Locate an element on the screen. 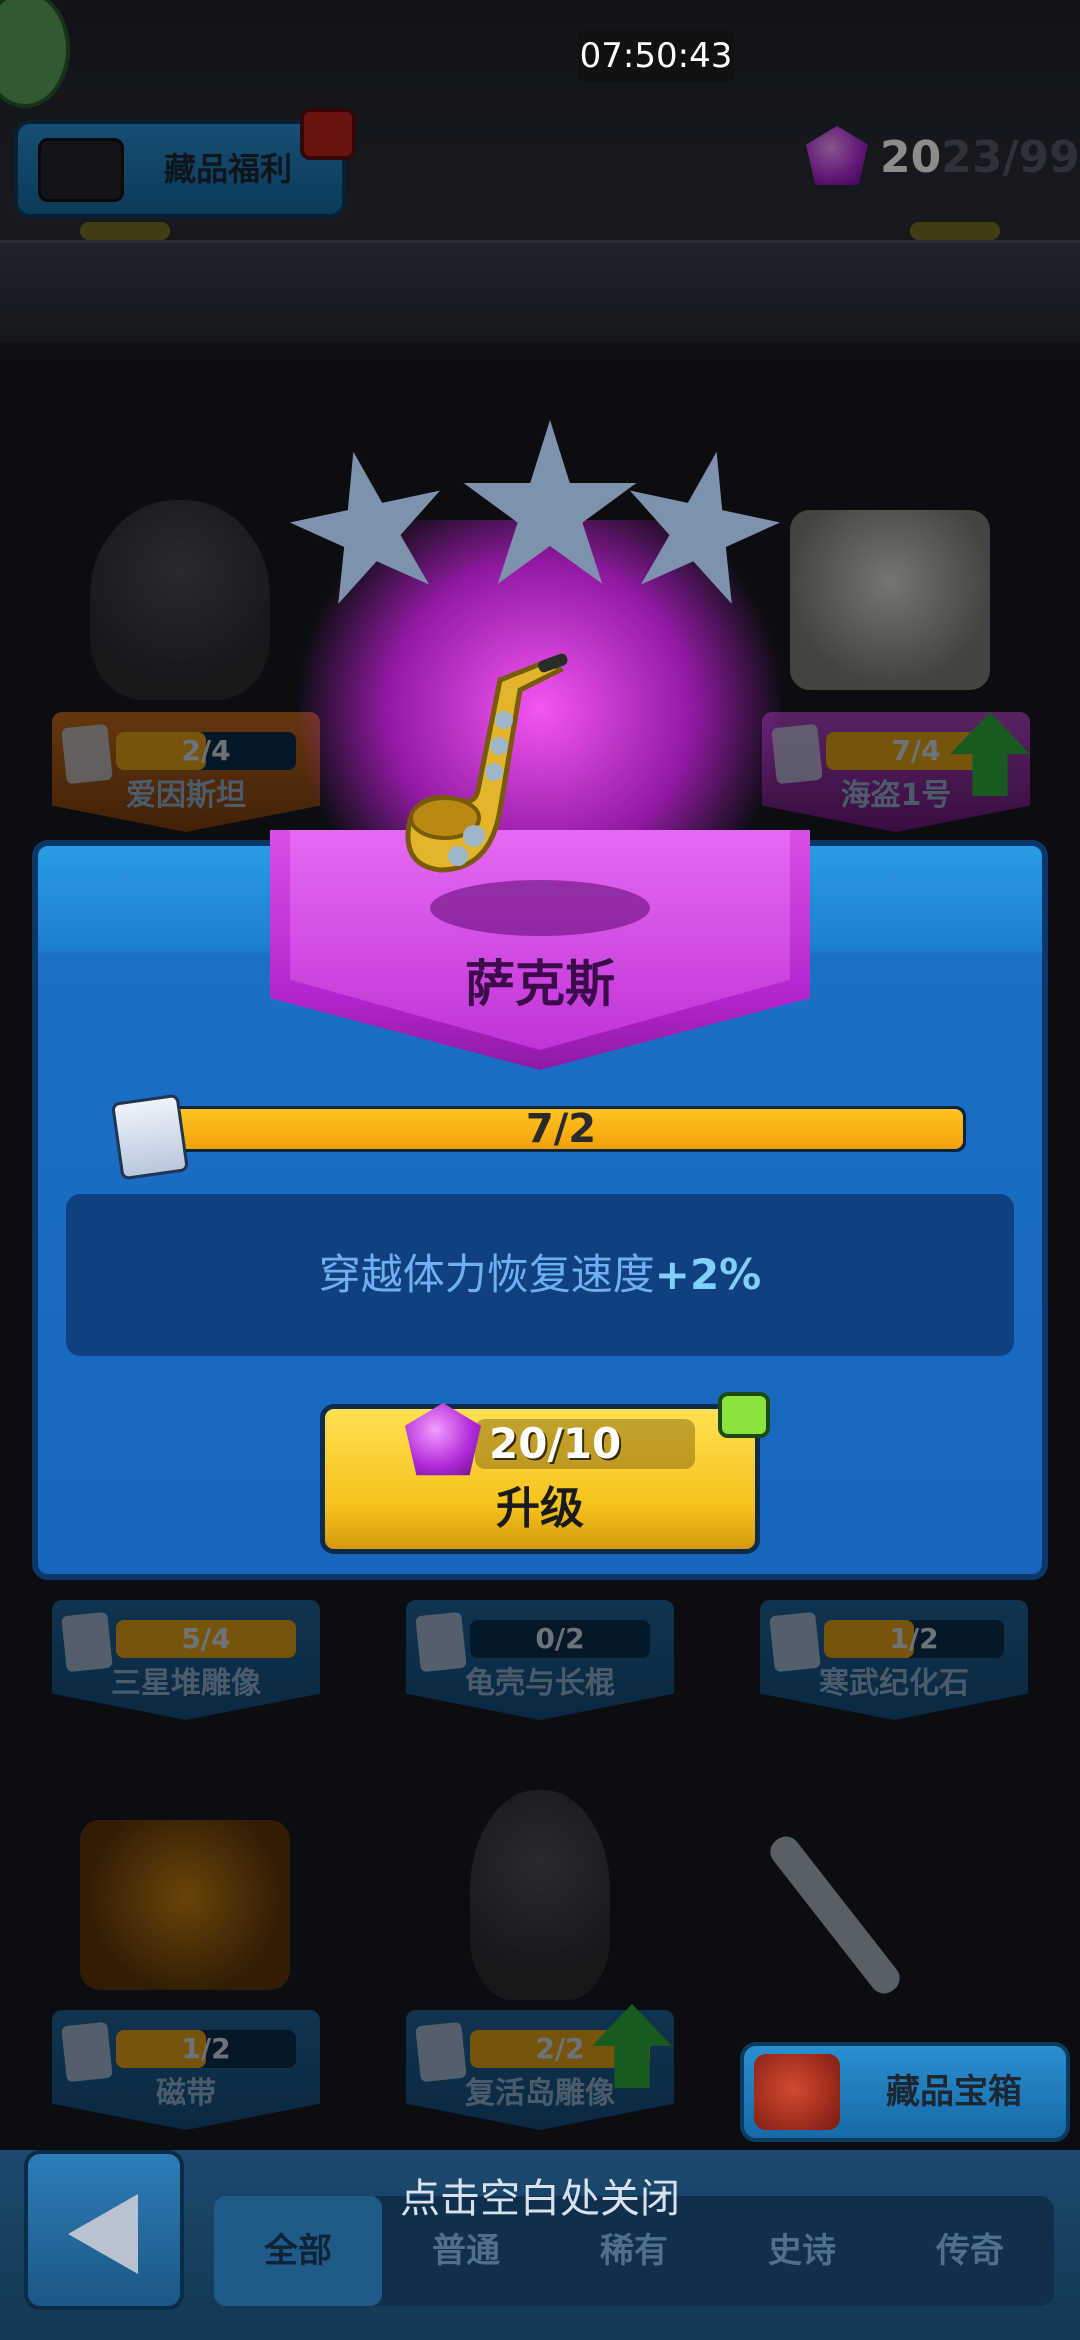 Image resolution: width=1080 pixels, height=2340 pixels. collection-chest-button: 藏品宝箱 is located at coordinates (905, 2092).